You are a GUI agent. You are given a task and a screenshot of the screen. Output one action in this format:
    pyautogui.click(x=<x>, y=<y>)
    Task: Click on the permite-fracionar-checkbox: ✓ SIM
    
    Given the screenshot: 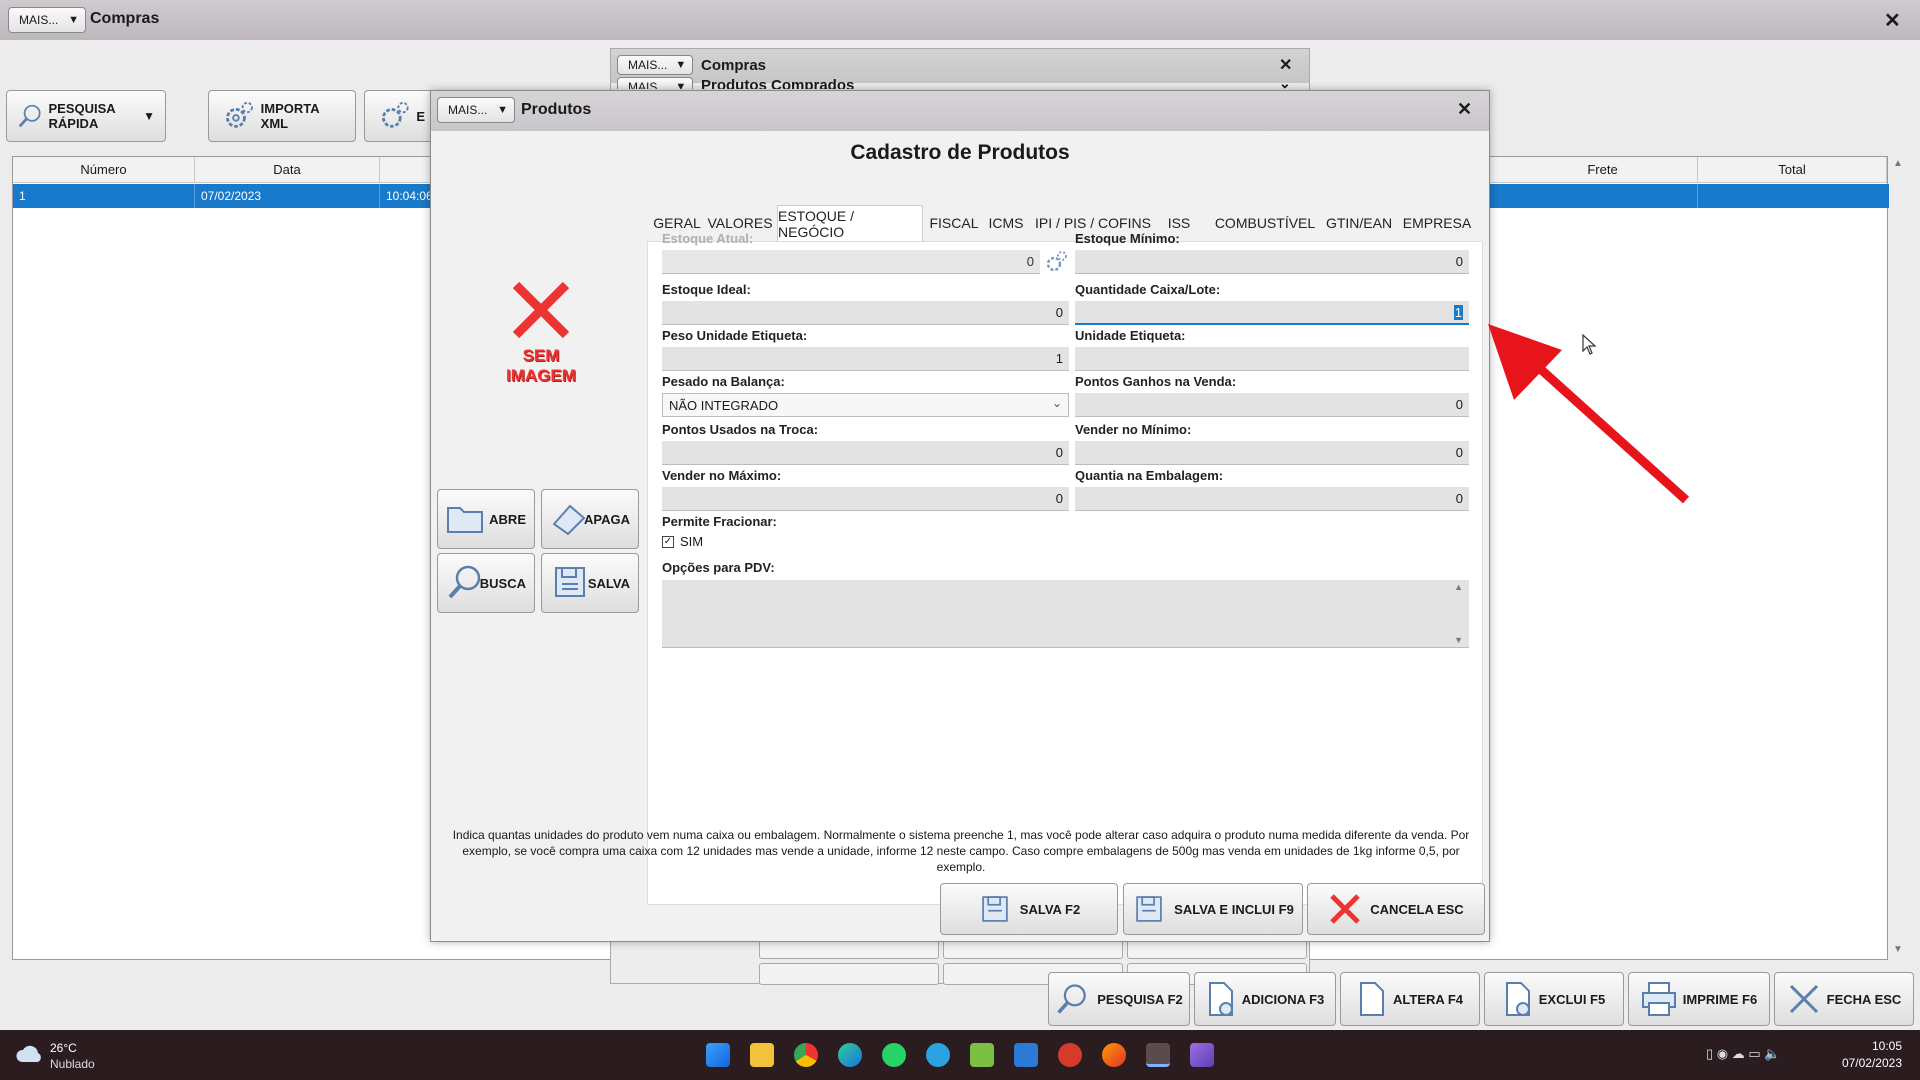 What is the action you would take?
    pyautogui.click(x=682, y=541)
    